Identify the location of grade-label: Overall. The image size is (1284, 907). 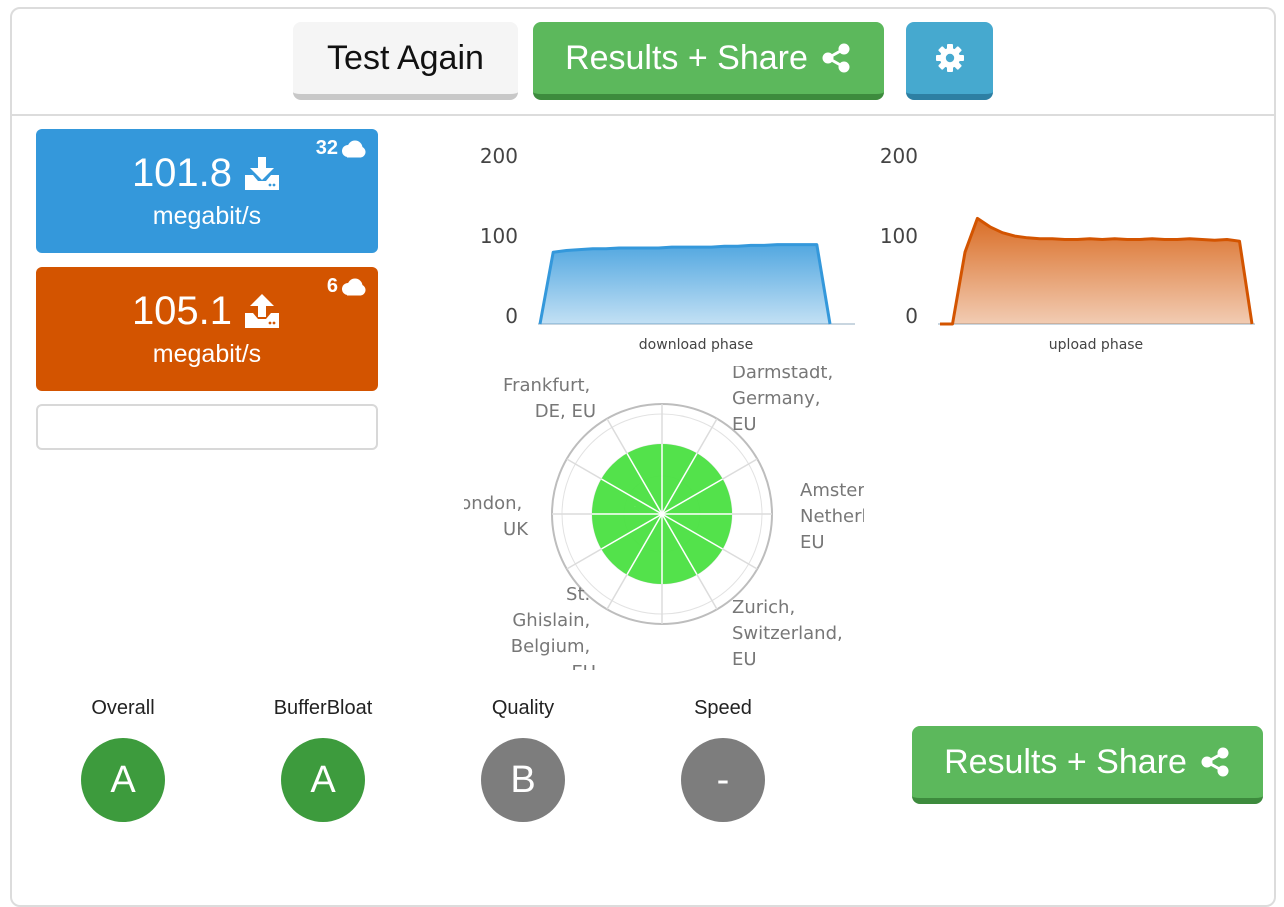
(123, 708).